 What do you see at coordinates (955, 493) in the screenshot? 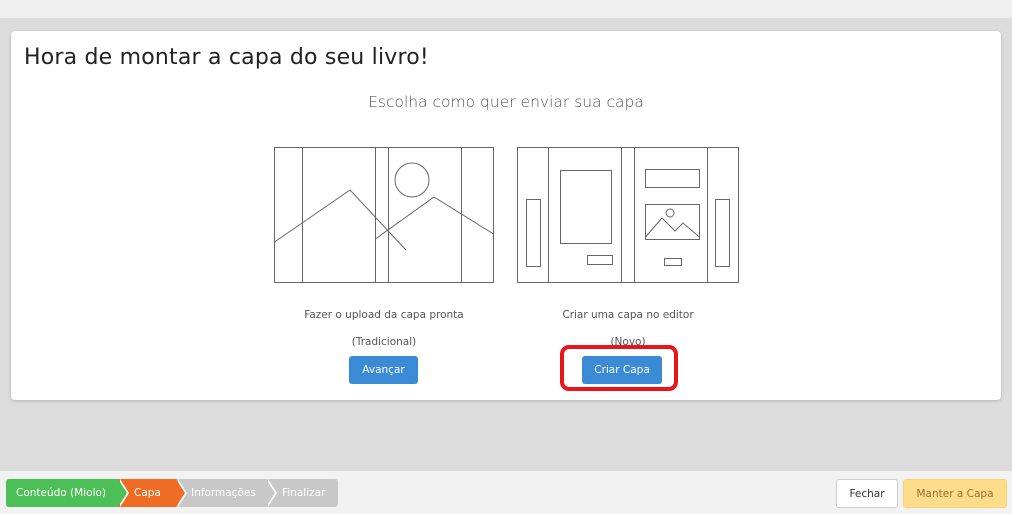
I see `manter-capa-button: Manter a Capa` at bounding box center [955, 493].